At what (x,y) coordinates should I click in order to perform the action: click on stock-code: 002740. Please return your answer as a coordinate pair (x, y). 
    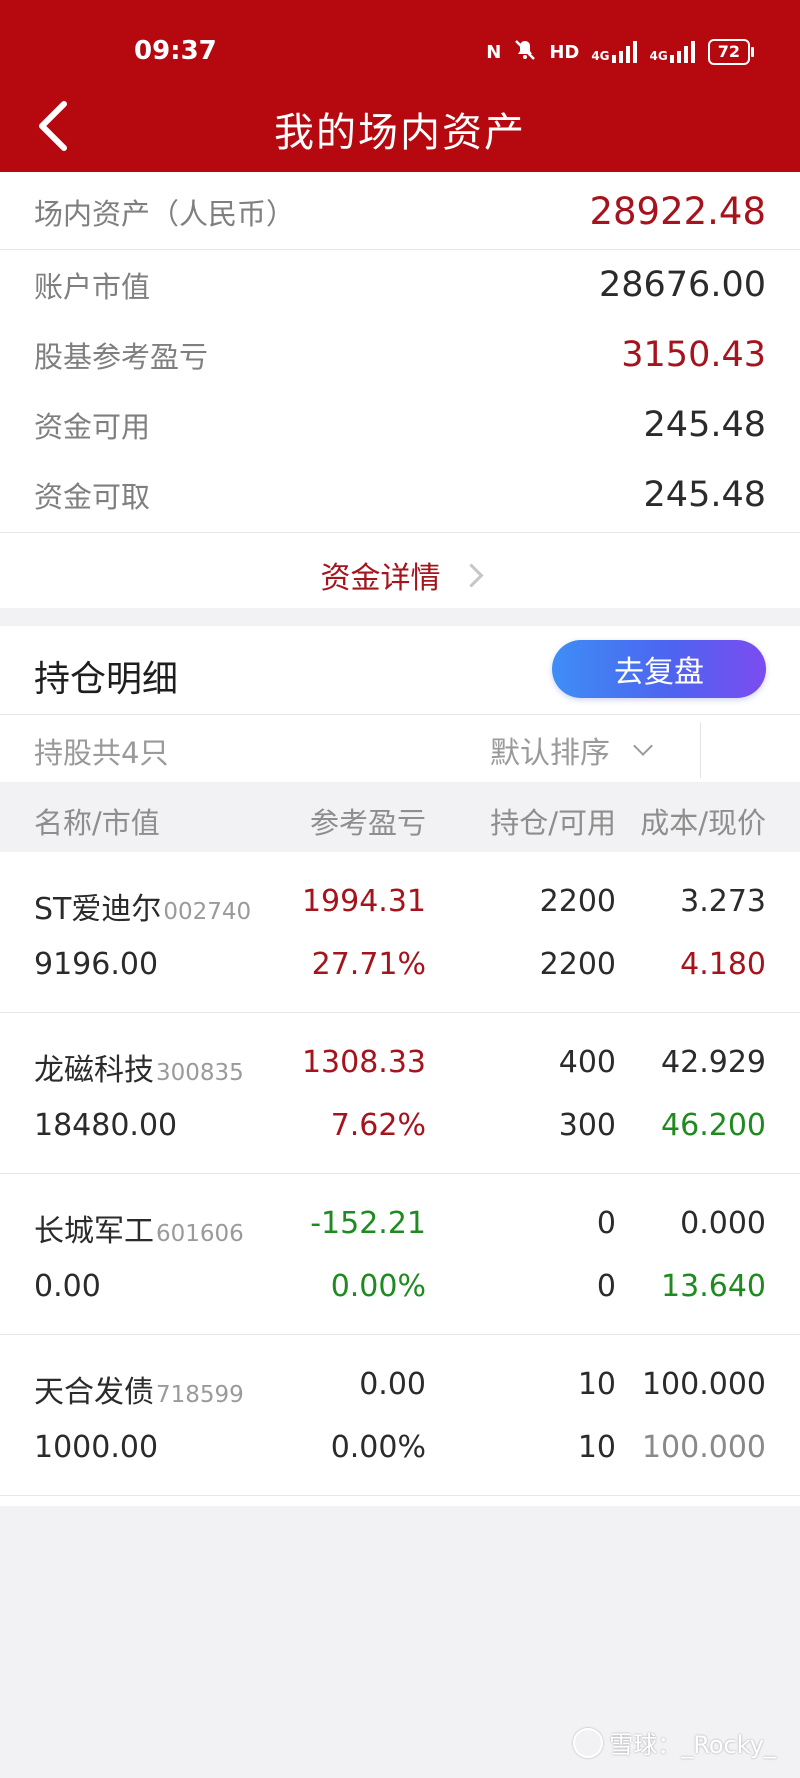
    Looking at the image, I should click on (207, 912).